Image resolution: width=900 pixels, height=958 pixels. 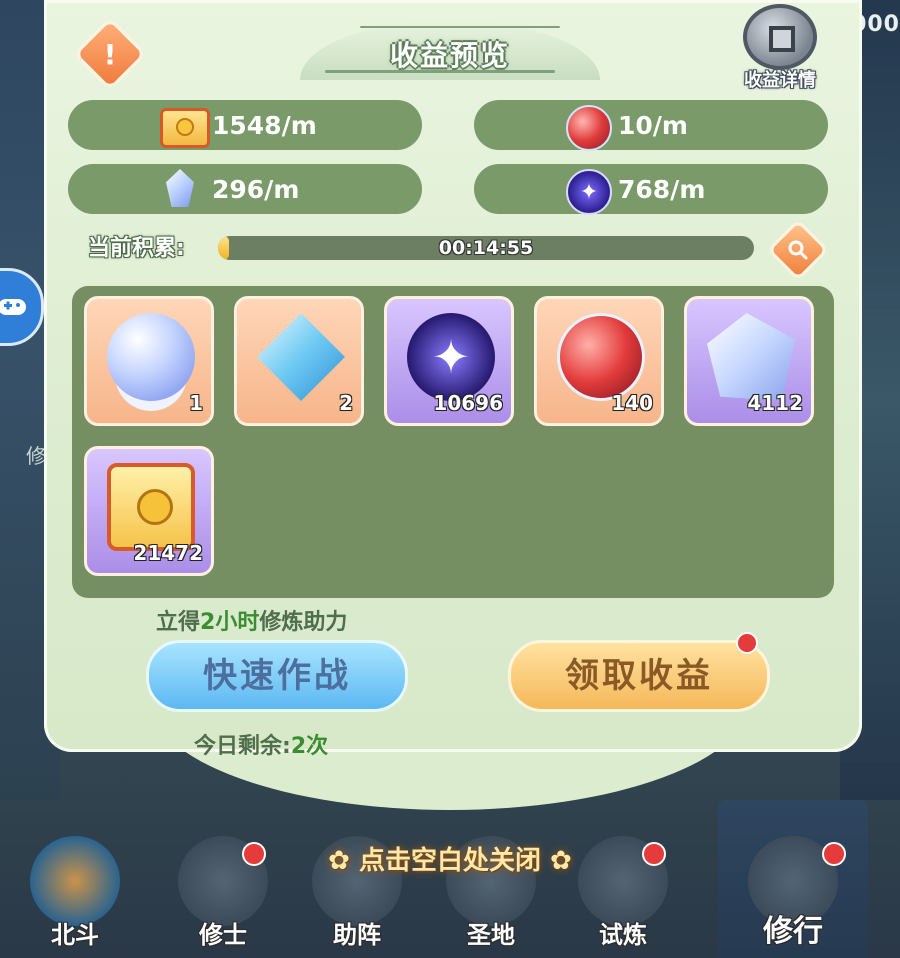 I want to click on item-slot-star-orb: ✦ 10696, so click(x=449, y=361).